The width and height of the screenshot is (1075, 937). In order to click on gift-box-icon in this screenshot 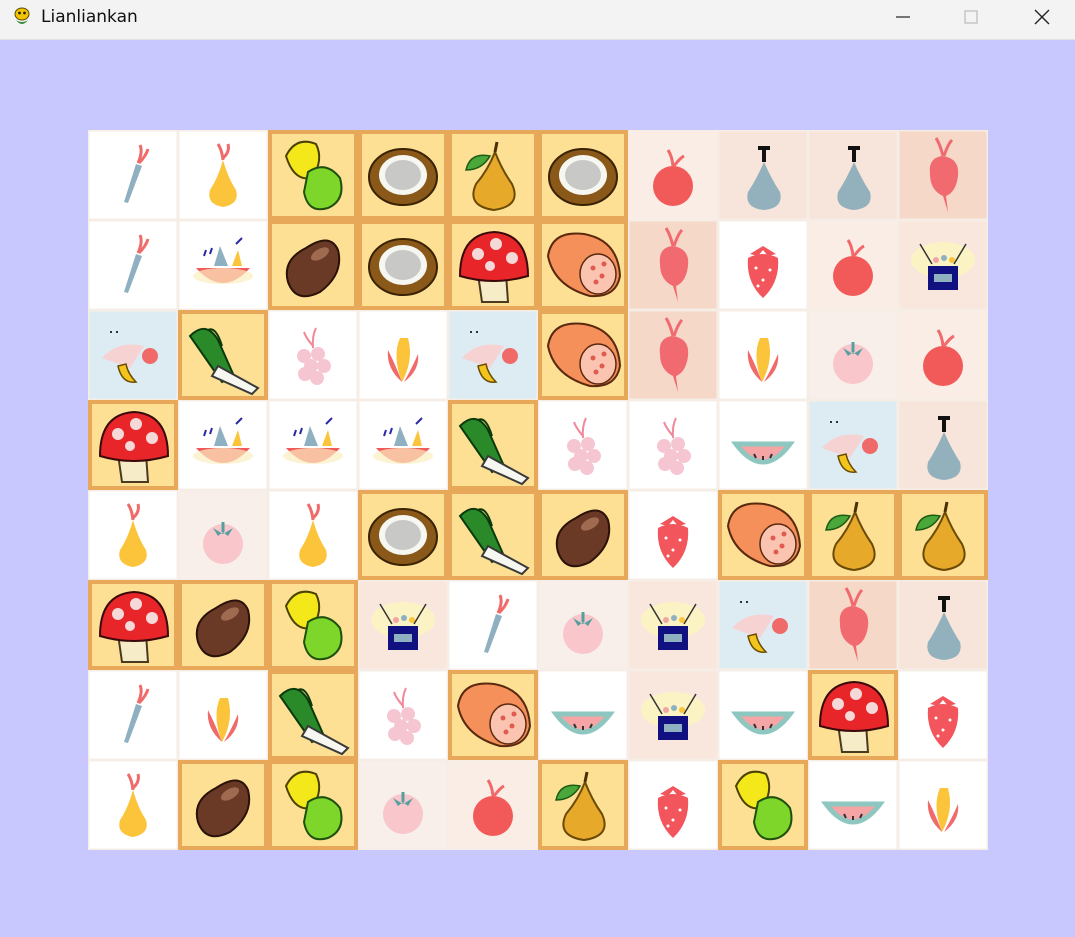, I will do `click(943, 266)`.